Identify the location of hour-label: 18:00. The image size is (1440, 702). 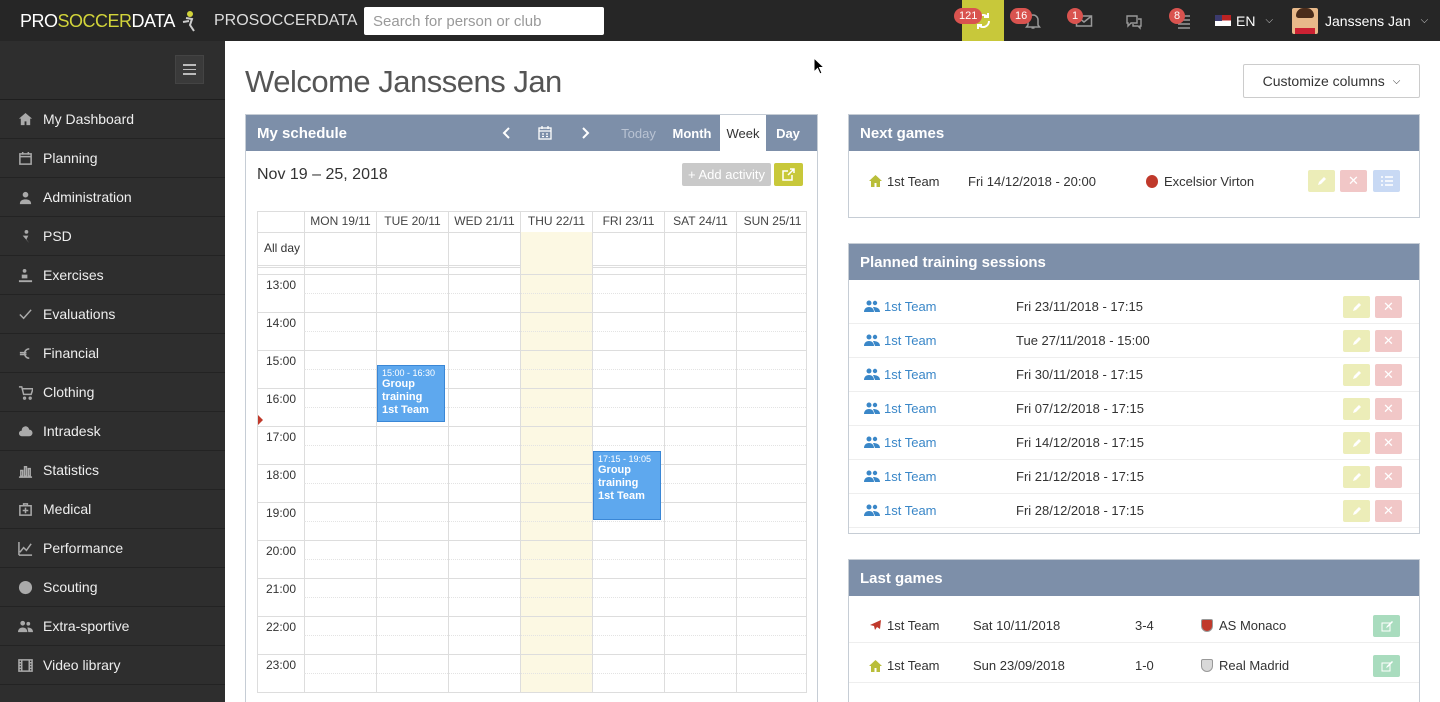
(281, 475).